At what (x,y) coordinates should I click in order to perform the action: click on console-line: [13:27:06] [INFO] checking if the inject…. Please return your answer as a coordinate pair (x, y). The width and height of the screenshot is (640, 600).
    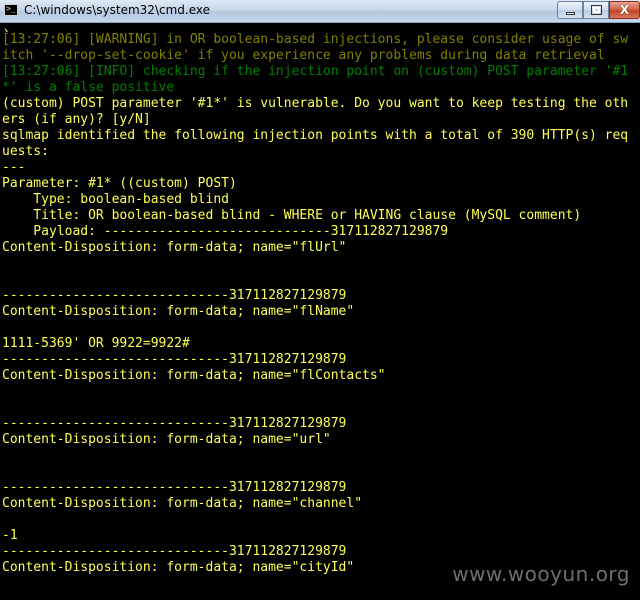
    Looking at the image, I should click on (315, 71).